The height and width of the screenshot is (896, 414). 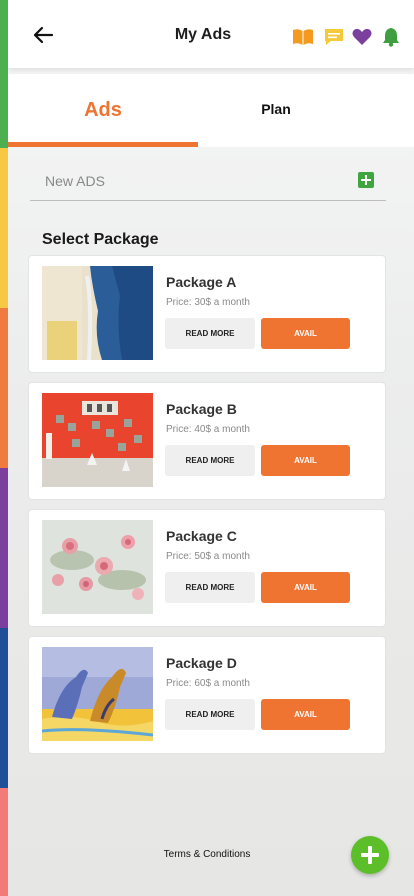 I want to click on package-b-image, so click(x=97, y=440).